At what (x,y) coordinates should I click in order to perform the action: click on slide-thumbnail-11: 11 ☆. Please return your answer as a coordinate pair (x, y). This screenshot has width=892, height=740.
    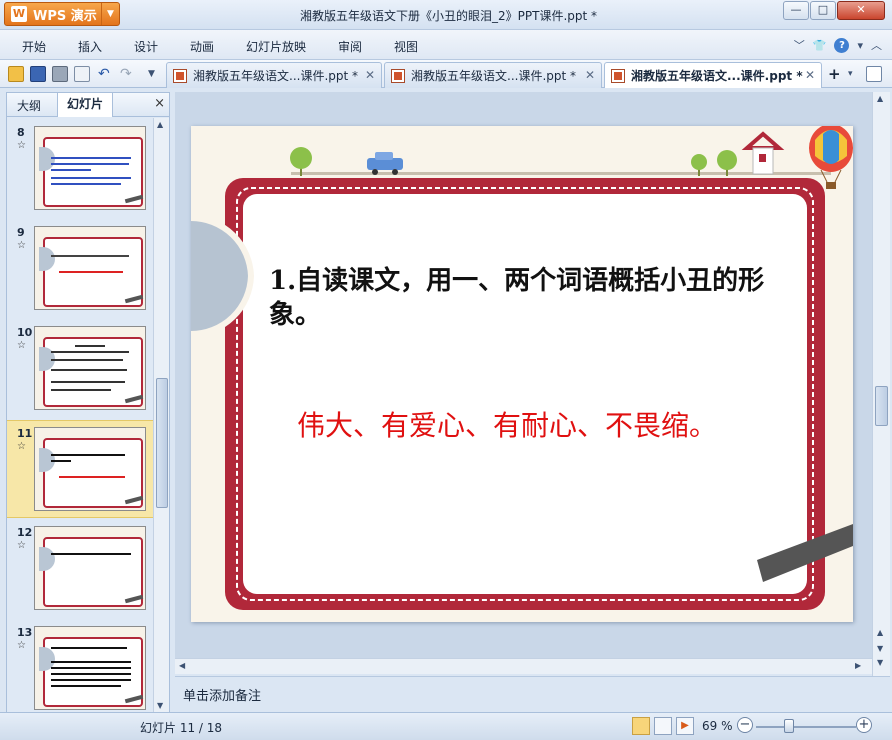
    Looking at the image, I should click on (80, 469).